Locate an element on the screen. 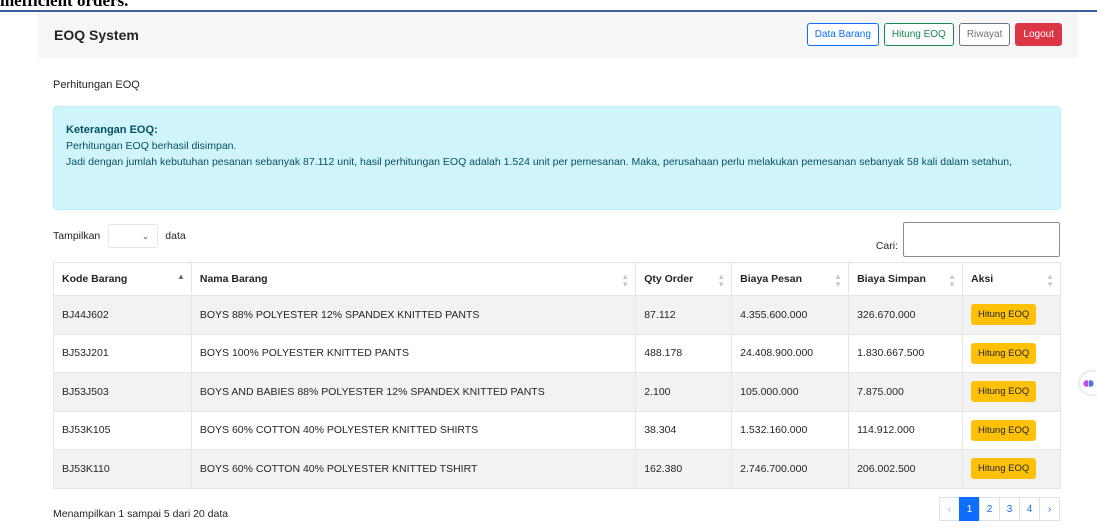 The image size is (1097, 527). cell-biaya-pesan: 4.355.600.000 is located at coordinates (790, 315).